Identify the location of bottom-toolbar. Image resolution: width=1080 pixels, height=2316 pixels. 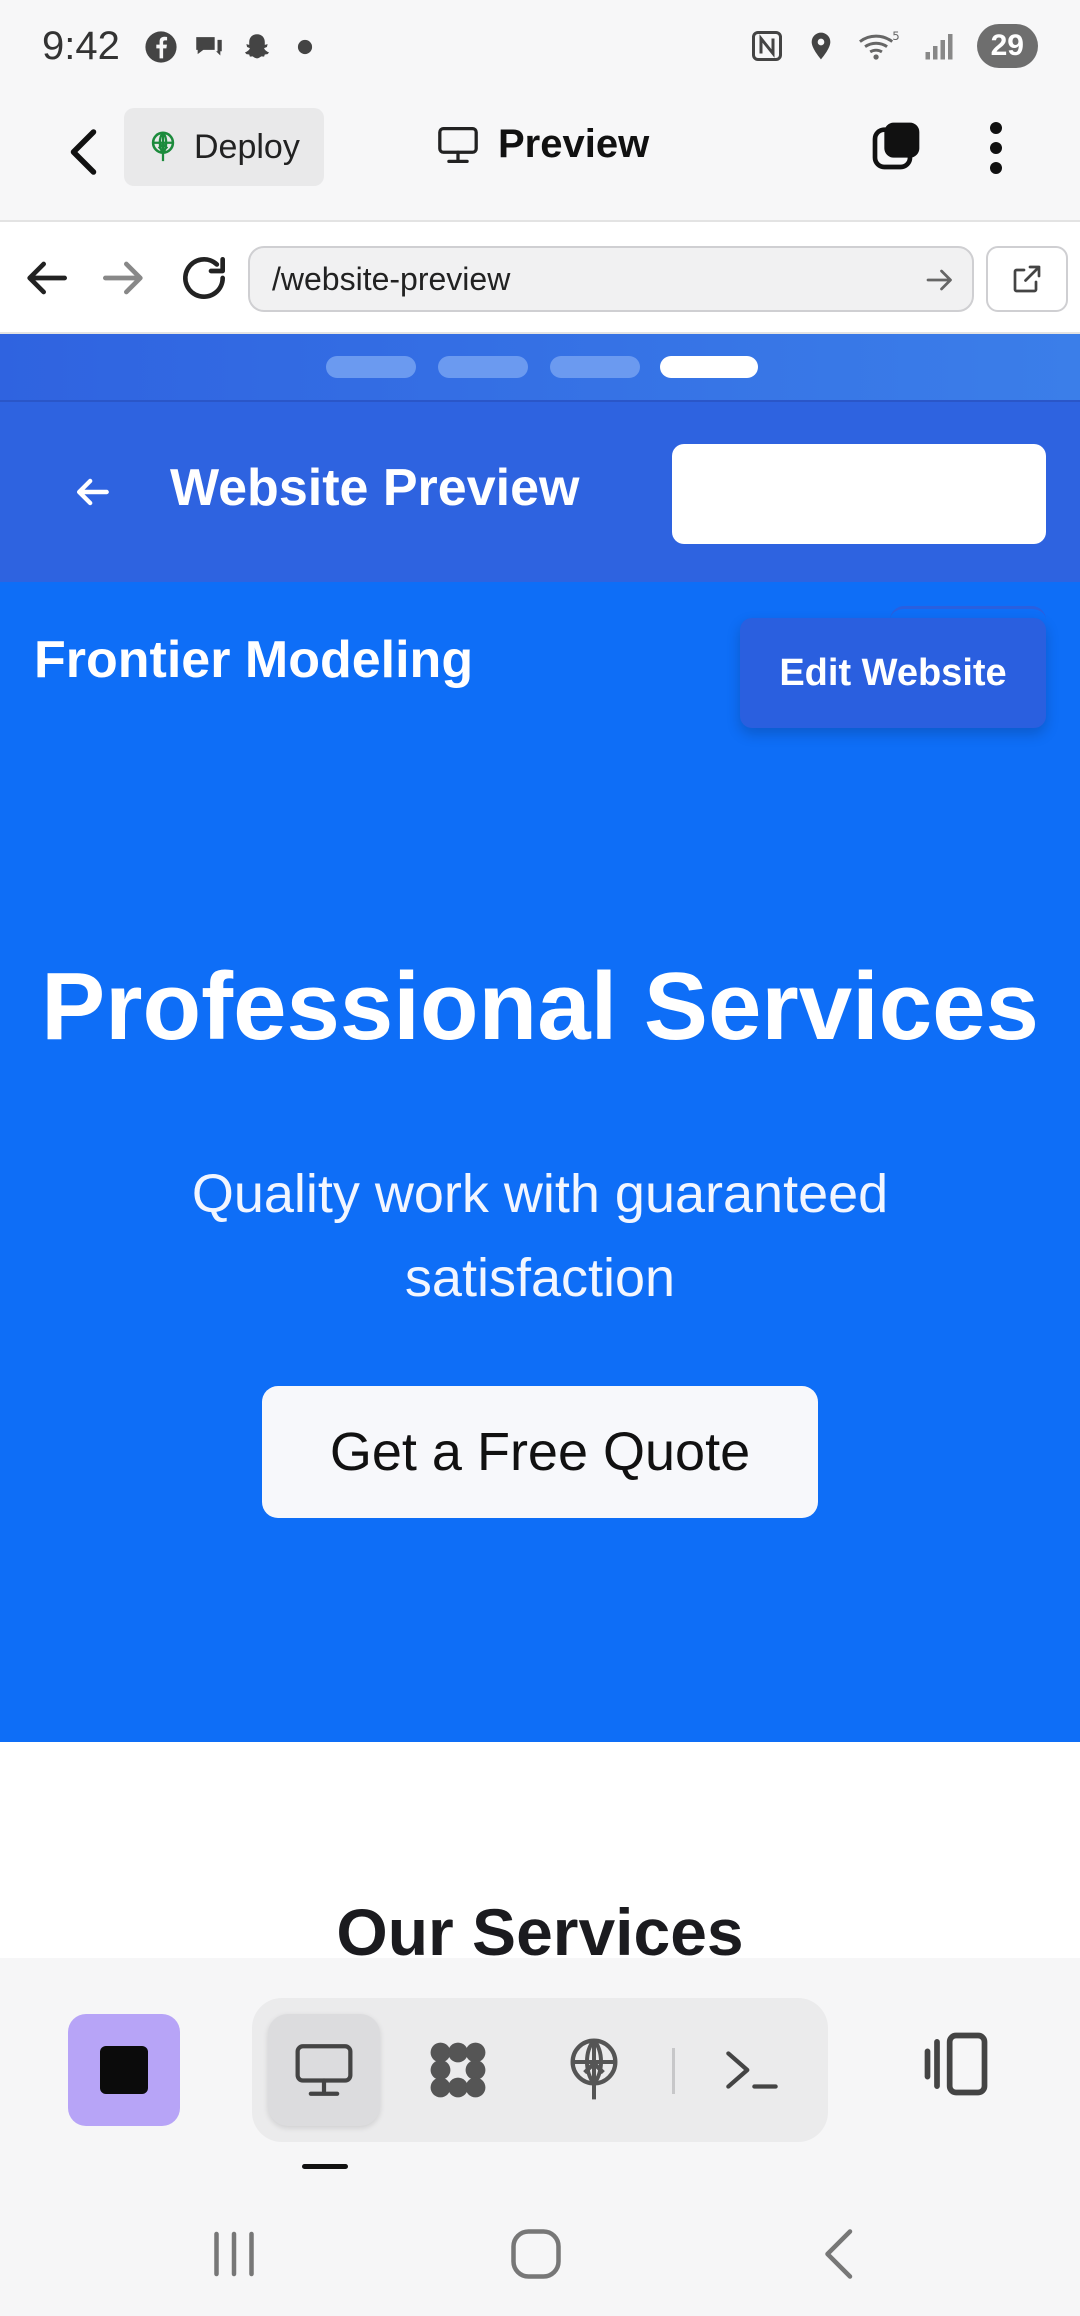
(540, 2073).